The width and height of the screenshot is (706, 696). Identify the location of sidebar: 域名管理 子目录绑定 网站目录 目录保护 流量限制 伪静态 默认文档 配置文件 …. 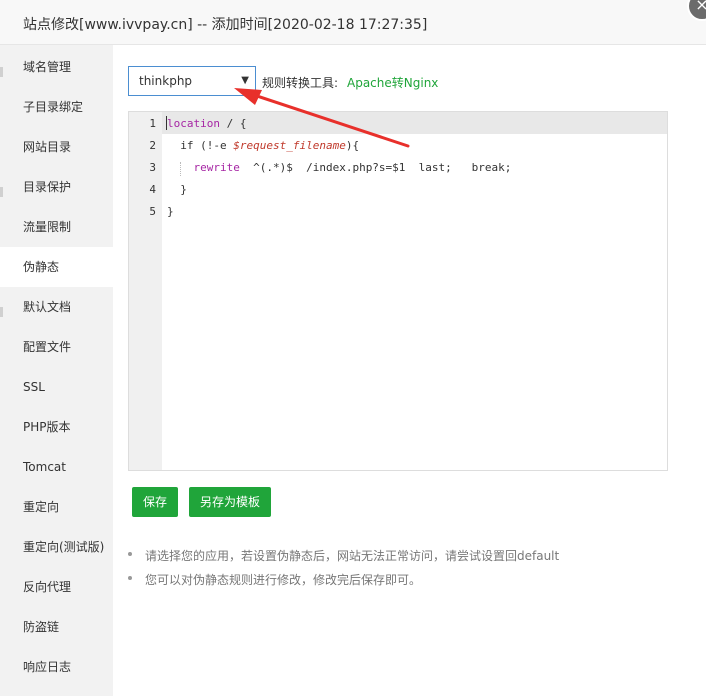
(56, 370).